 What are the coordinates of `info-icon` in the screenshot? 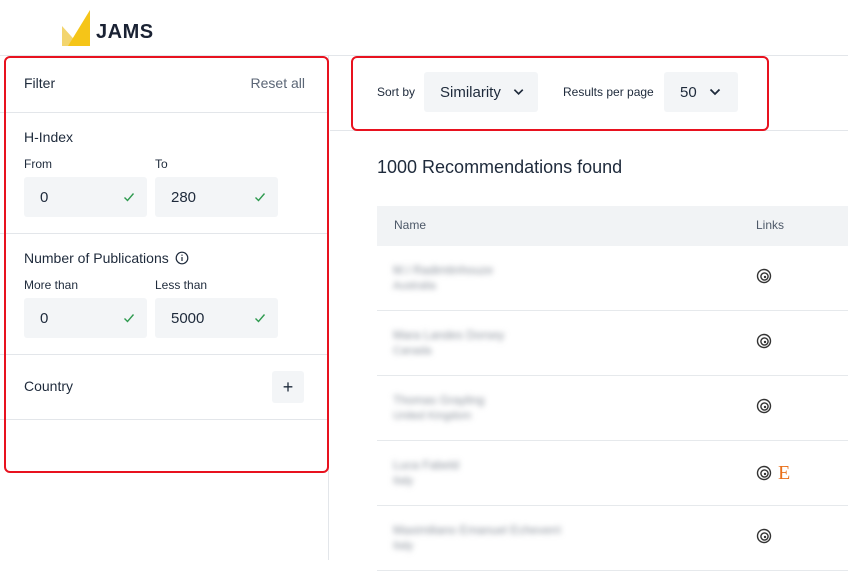 It's located at (182, 258).